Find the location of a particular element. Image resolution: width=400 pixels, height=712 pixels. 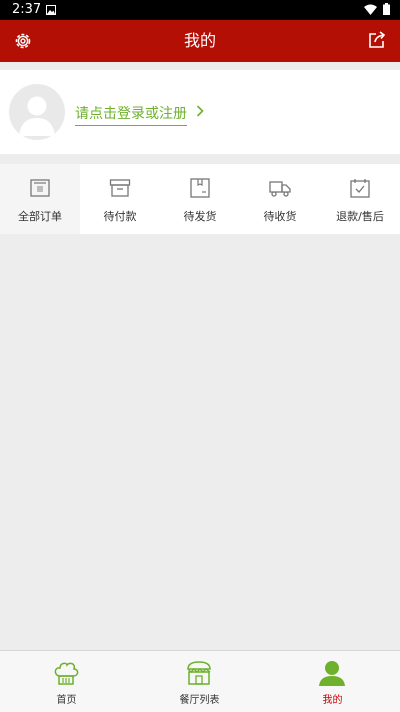

page-title: 我的 is located at coordinates (199, 40).